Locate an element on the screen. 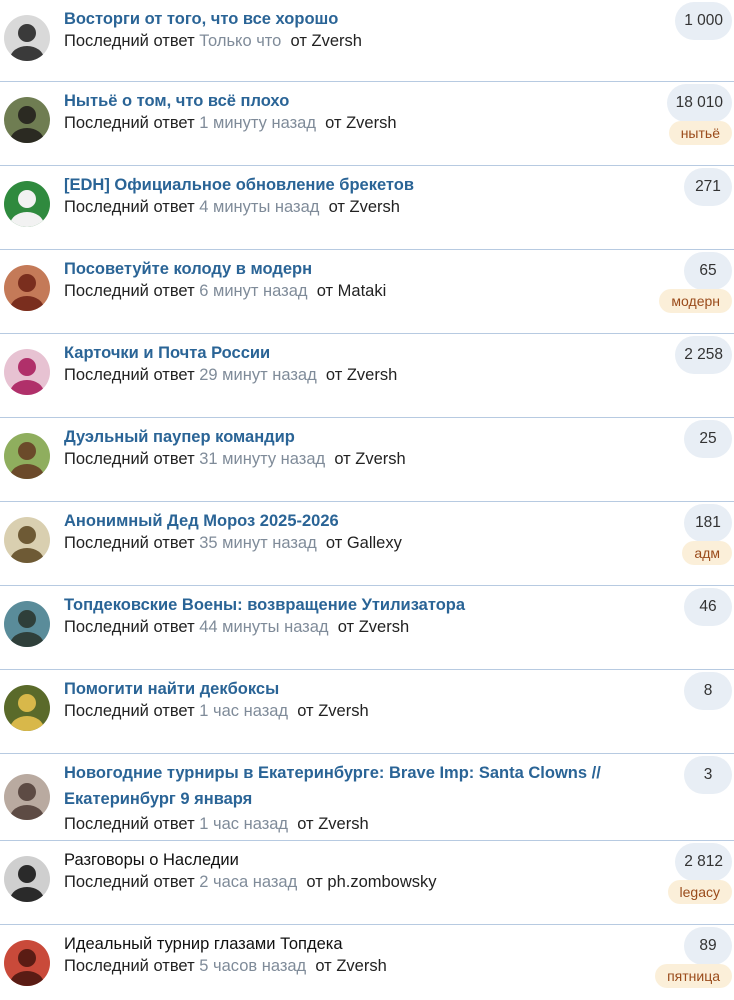 Image resolution: width=734 pixels, height=1000 pixels. last-reply-info: Последний ответ 1 минуту назад от Zversh is located at coordinates (230, 123).